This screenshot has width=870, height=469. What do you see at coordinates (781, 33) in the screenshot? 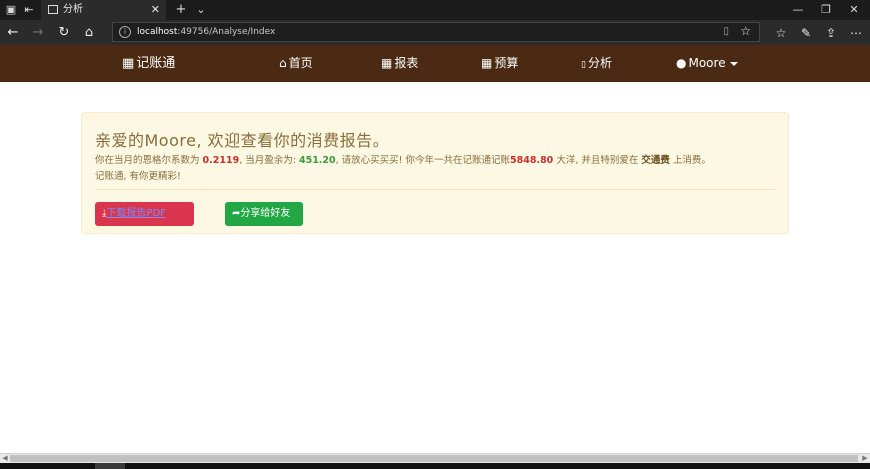
I see `favorites-hub-icon: ☆` at bounding box center [781, 33].